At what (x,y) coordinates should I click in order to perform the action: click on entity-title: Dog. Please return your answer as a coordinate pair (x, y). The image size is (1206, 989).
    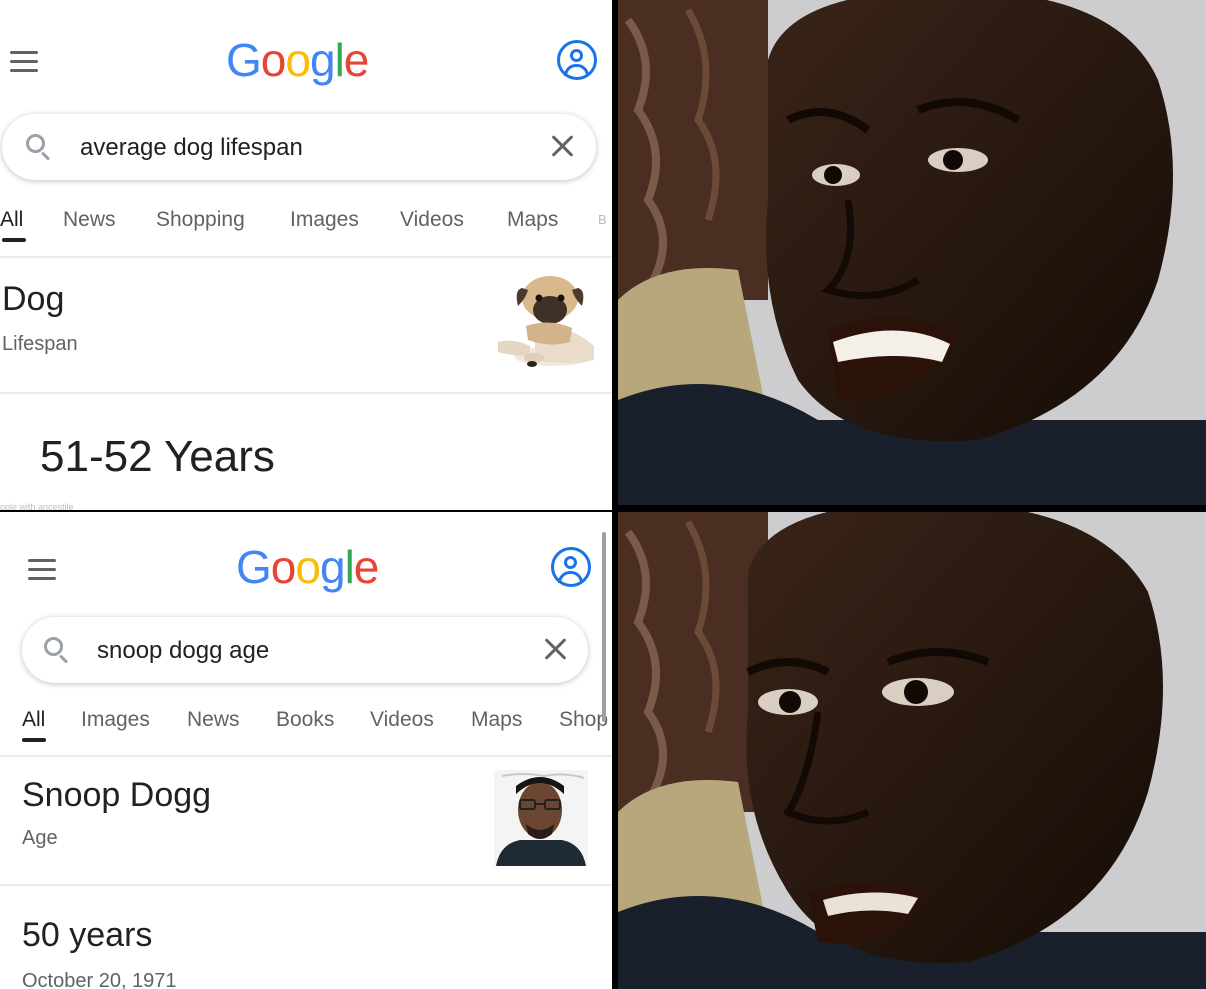
    Looking at the image, I should click on (33, 299).